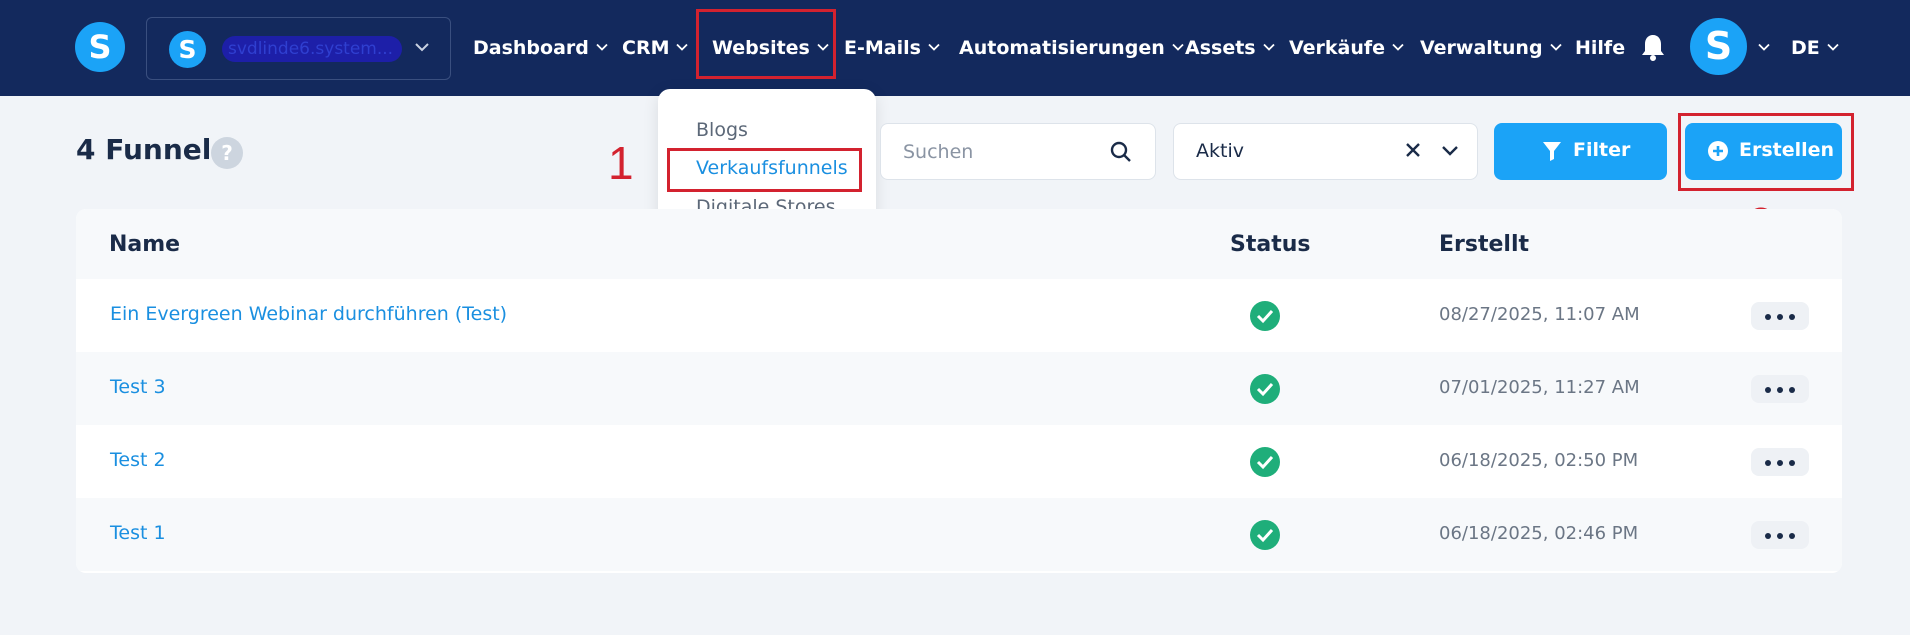  What do you see at coordinates (882, 48) in the screenshot?
I see `nav-emails-label: E-Mails` at bounding box center [882, 48].